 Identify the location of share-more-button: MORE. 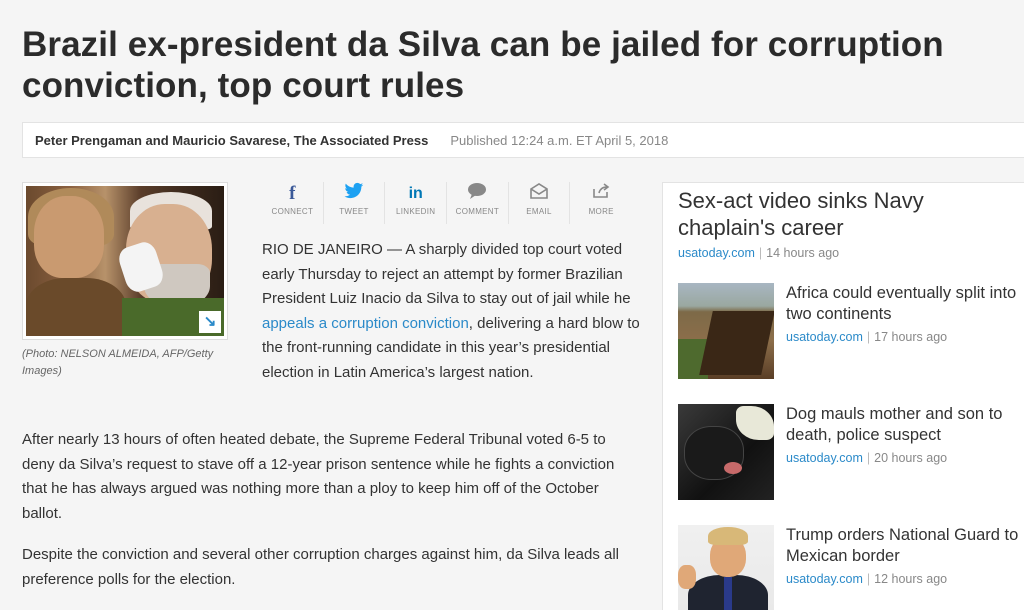
(601, 203).